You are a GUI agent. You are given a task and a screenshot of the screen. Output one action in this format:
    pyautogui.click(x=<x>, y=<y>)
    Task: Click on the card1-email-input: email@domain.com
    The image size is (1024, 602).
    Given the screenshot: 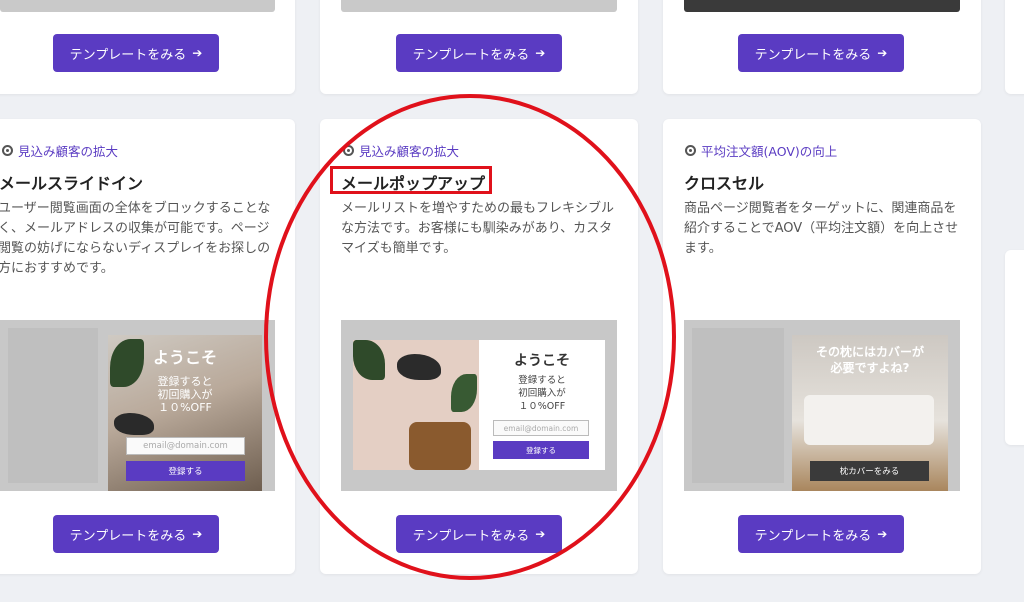 What is the action you would take?
    pyautogui.click(x=185, y=446)
    